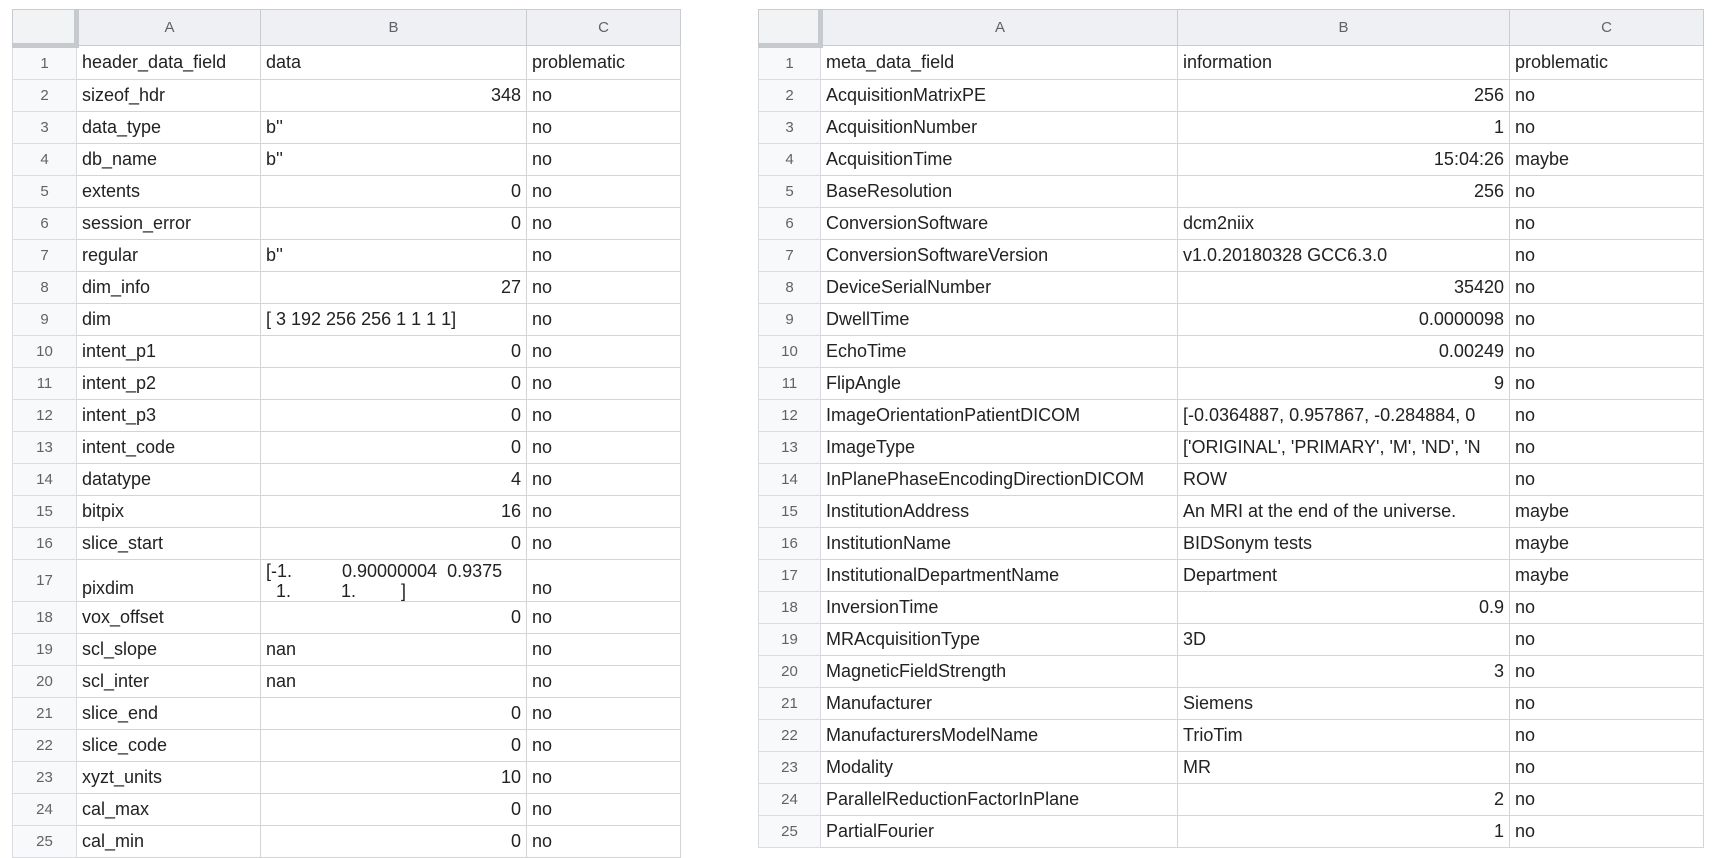  I want to click on cell-value: [-1. 0.90000004 0.9375 1. 1. ], so click(393, 580).